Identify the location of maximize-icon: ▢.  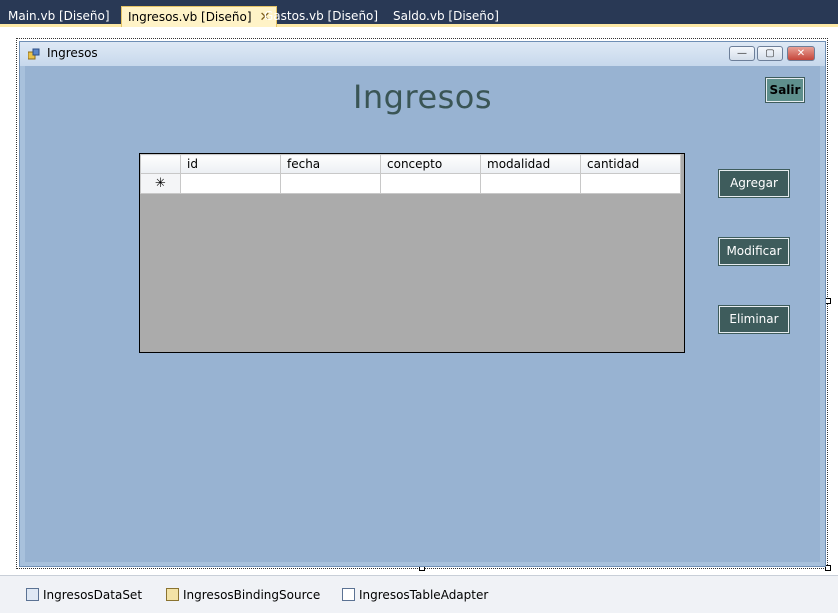
(770, 53).